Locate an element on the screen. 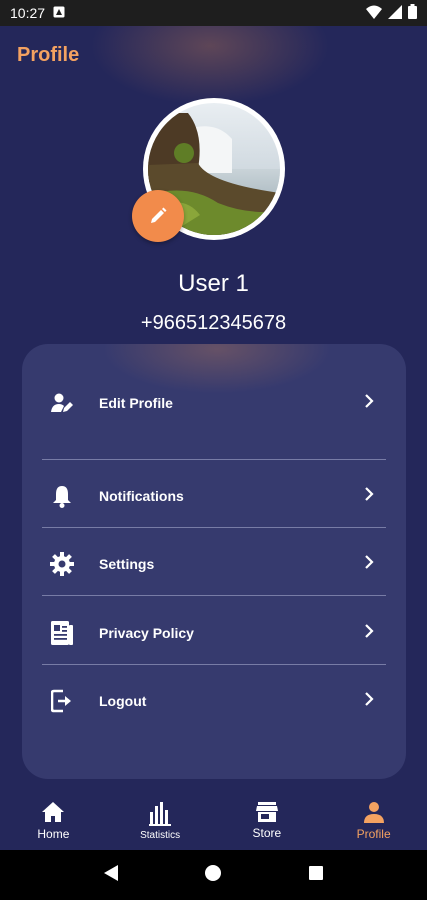  menu-item-label: Edit Profile is located at coordinates (136, 403).